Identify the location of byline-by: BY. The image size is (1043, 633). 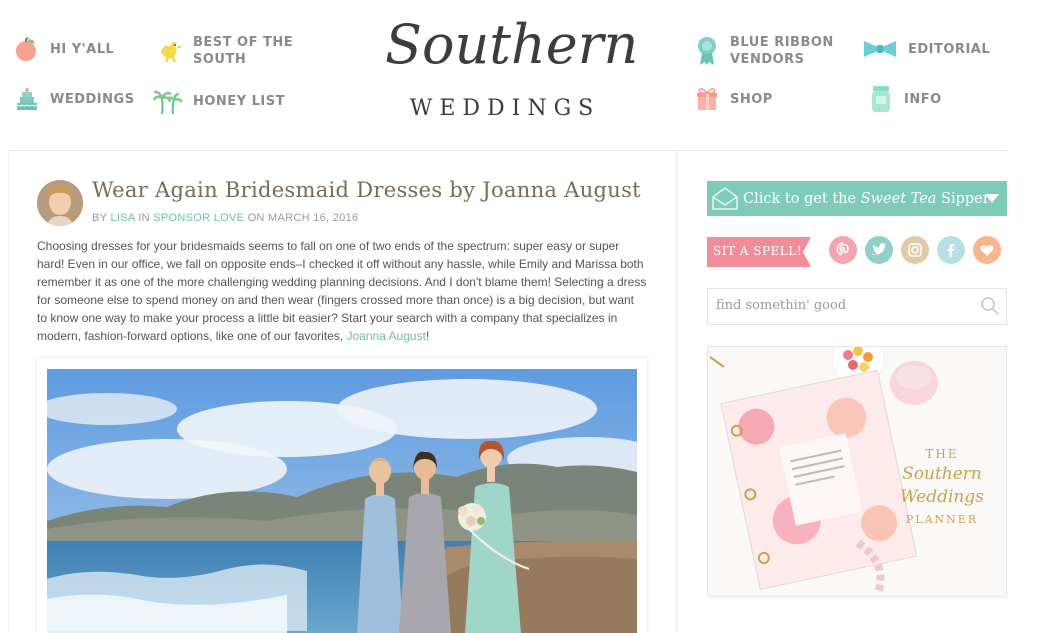
(101, 218).